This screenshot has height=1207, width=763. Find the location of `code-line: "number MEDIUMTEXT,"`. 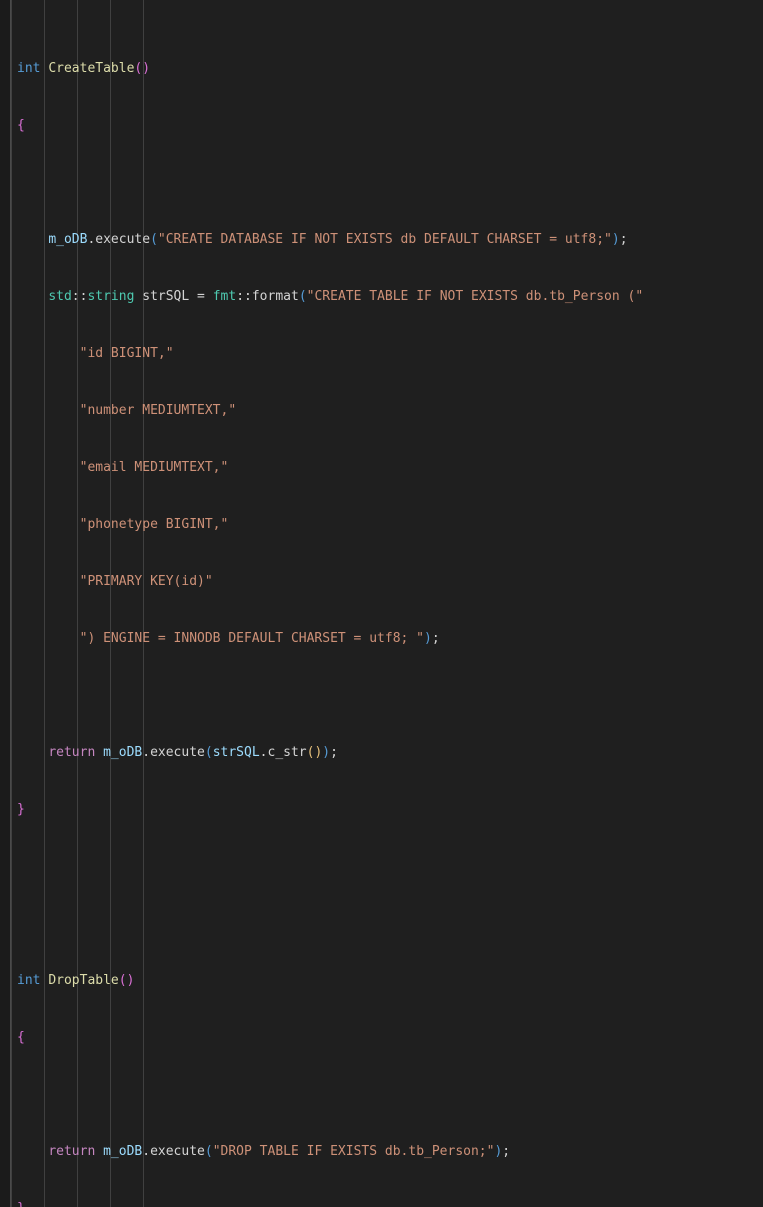

code-line: "number MEDIUMTEXT," is located at coordinates (158, 410).